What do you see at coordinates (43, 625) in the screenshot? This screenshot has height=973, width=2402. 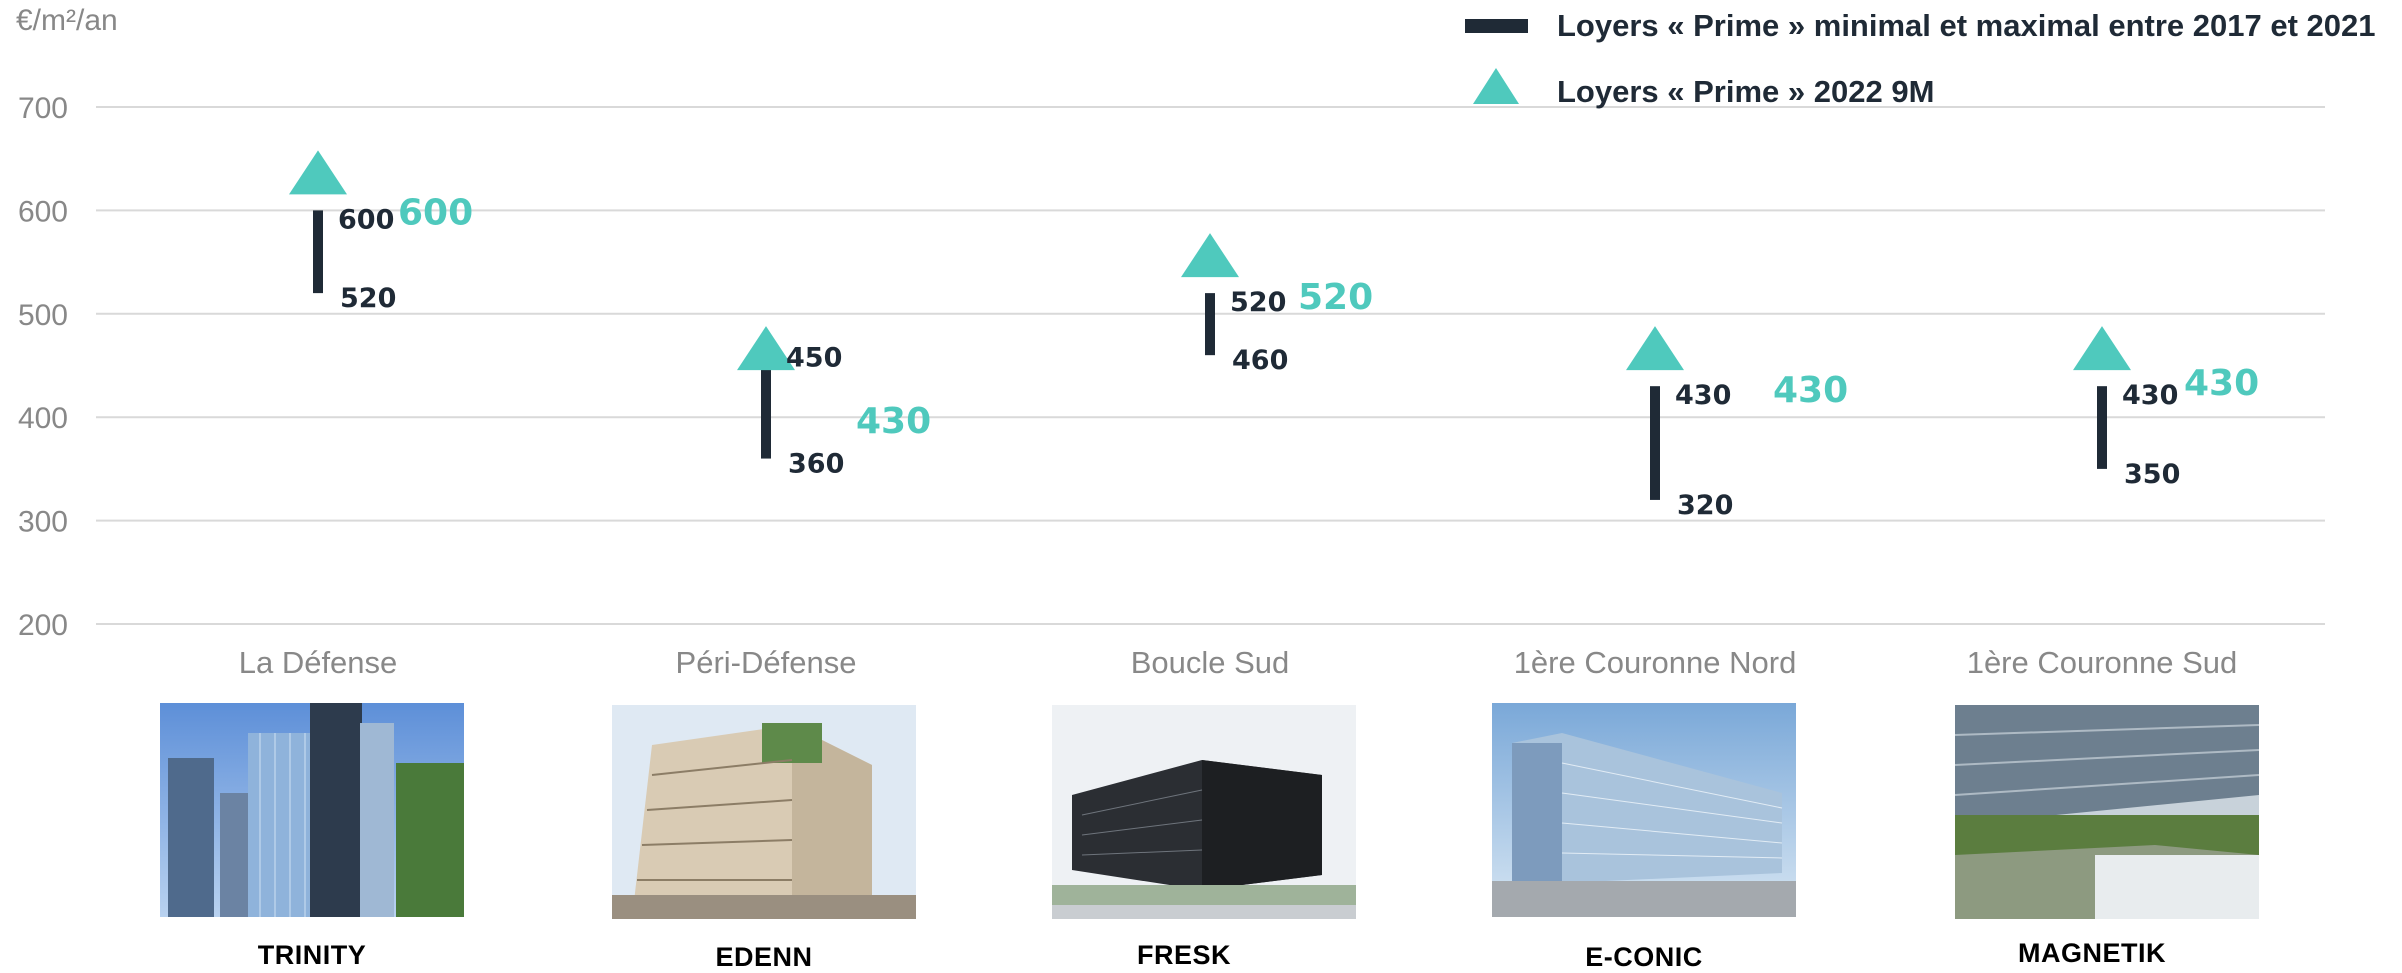 I see `y-tick-label: 200` at bounding box center [43, 625].